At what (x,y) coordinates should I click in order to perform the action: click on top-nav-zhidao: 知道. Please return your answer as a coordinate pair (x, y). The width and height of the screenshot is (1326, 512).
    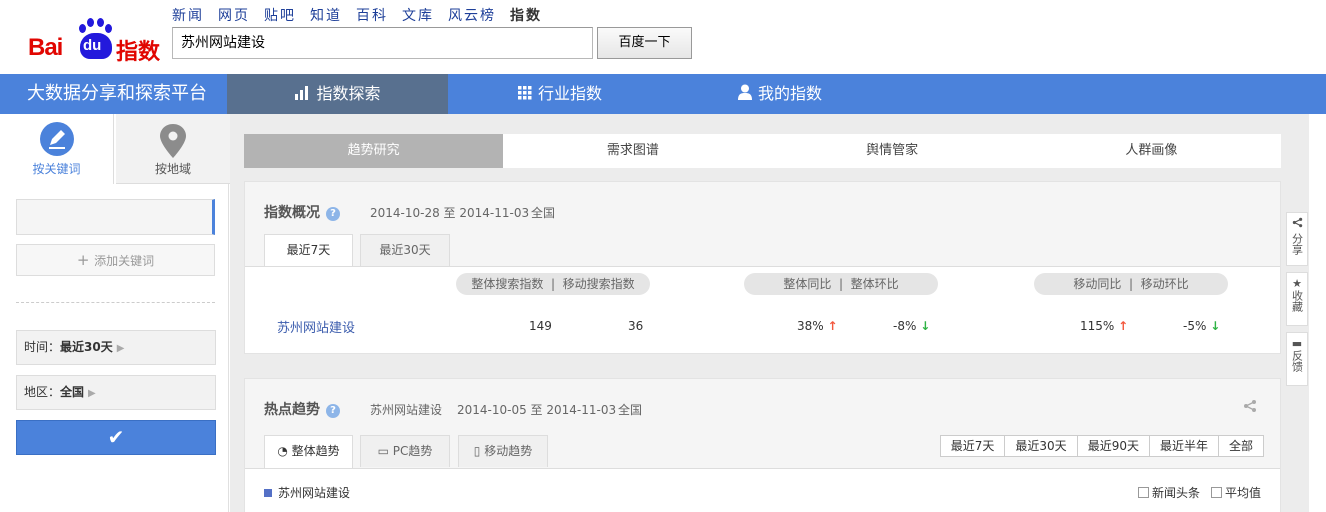
    Looking at the image, I should click on (326, 15).